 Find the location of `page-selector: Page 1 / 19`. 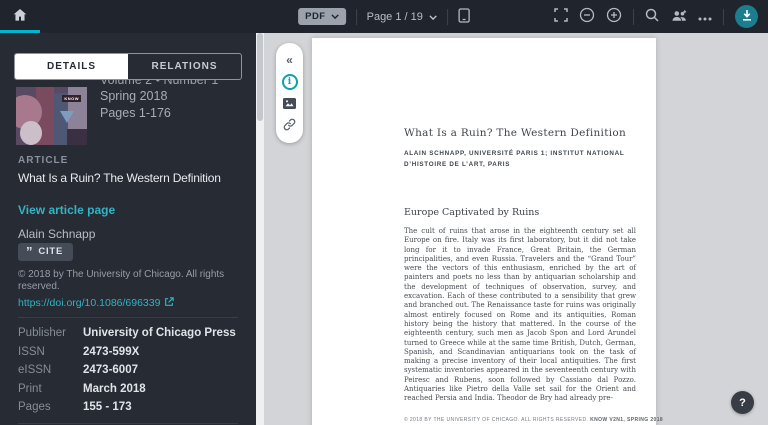

page-selector: Page 1 / 19 is located at coordinates (402, 17).